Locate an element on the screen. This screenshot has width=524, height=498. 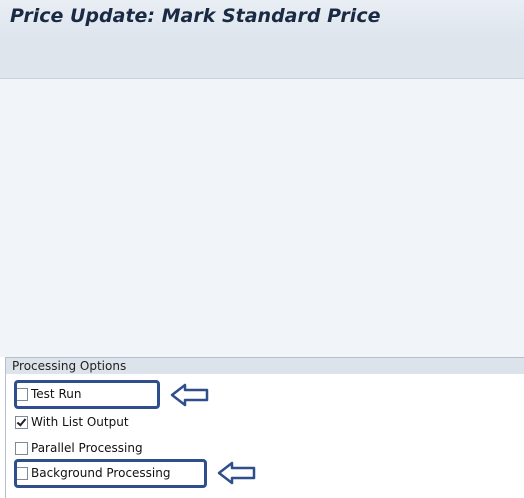
with-list-output-checkbox is located at coordinates (21, 422).